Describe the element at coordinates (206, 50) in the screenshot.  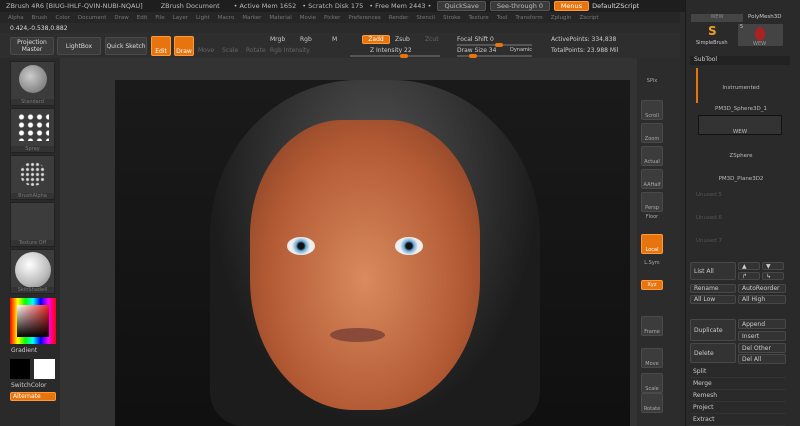
I see `move-button: Move` at that location.